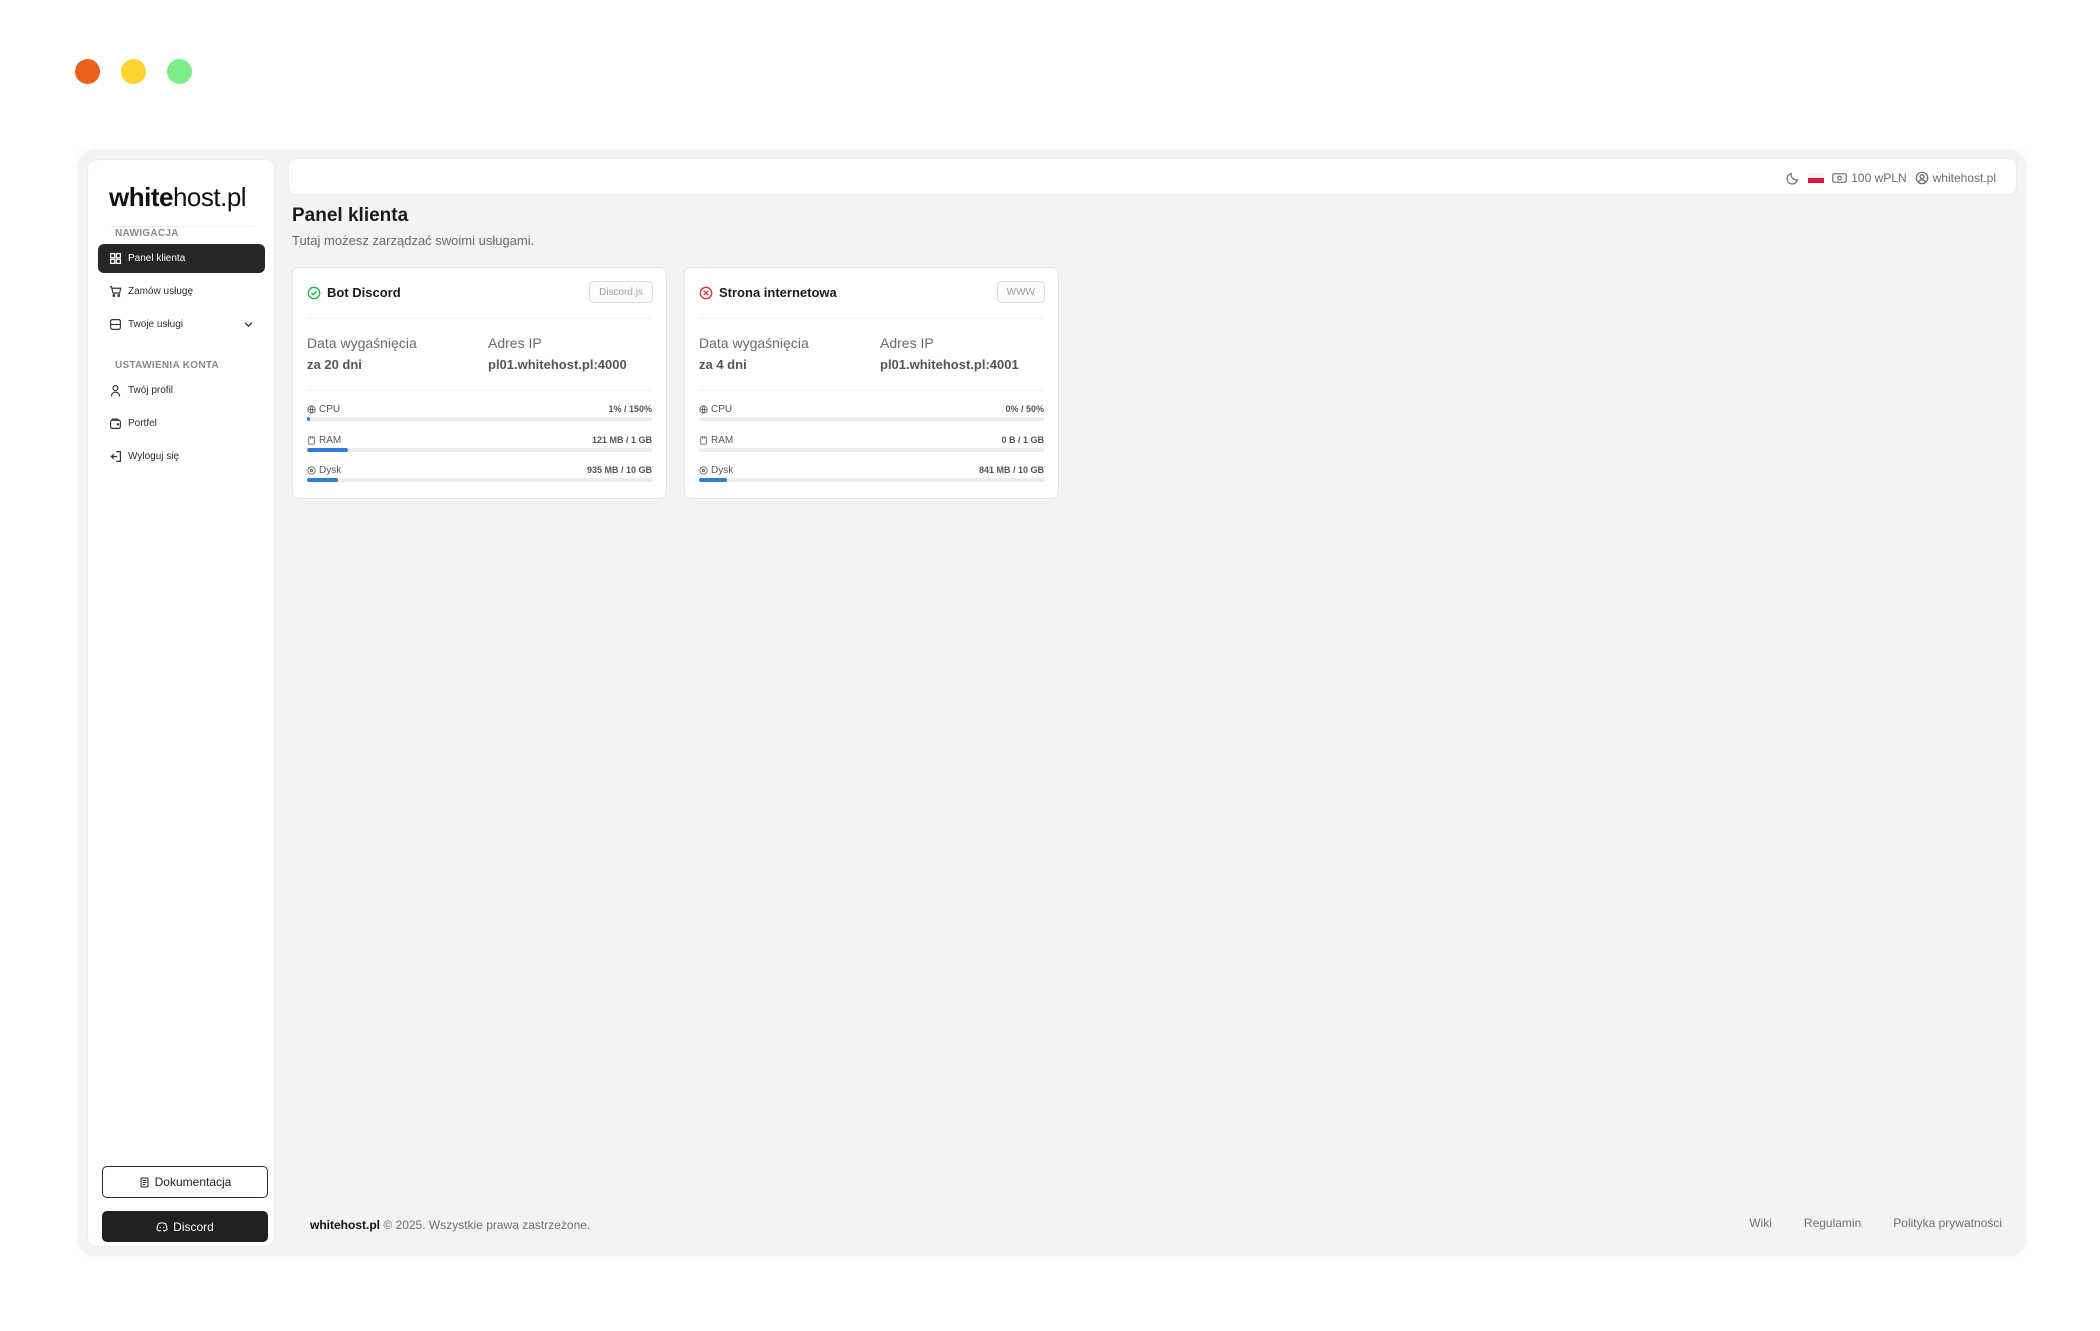 This screenshot has height=1331, width=2100. What do you see at coordinates (345, 1225) in the screenshot?
I see `footer-brand: whitehost.pl` at bounding box center [345, 1225].